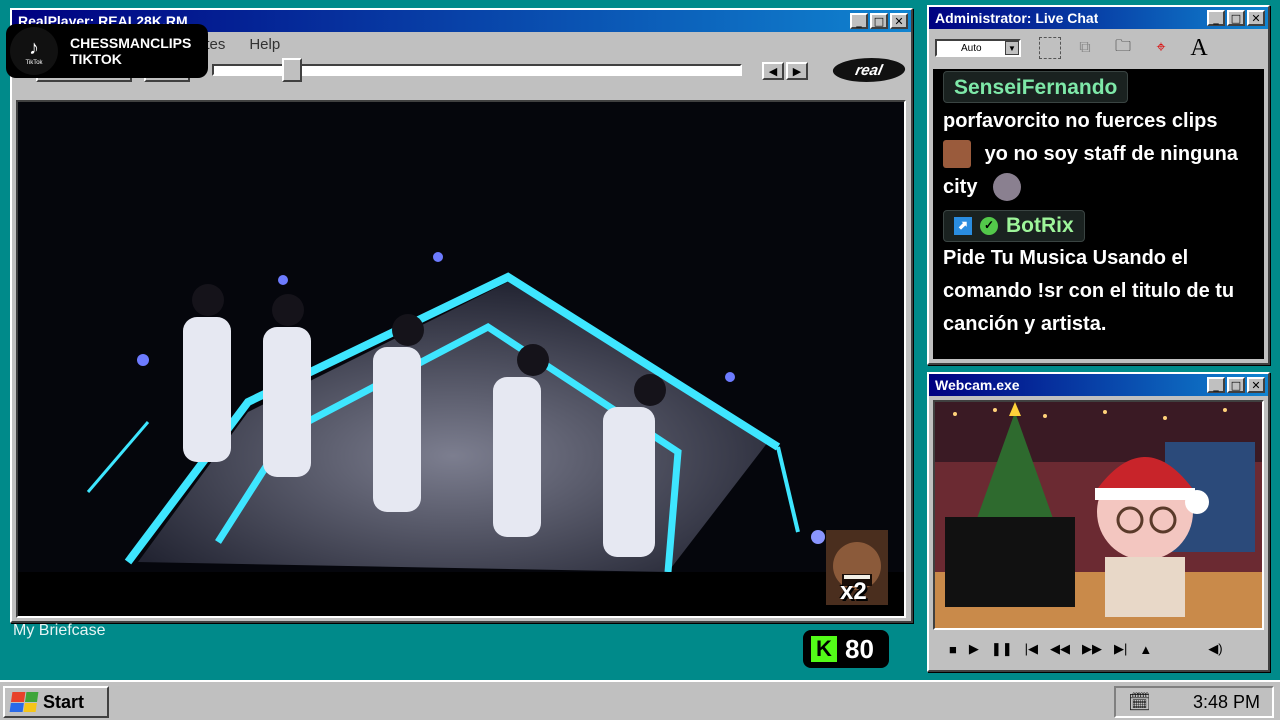  Describe the element at coordinates (1050, 48) in the screenshot. I see `select-icon` at that location.